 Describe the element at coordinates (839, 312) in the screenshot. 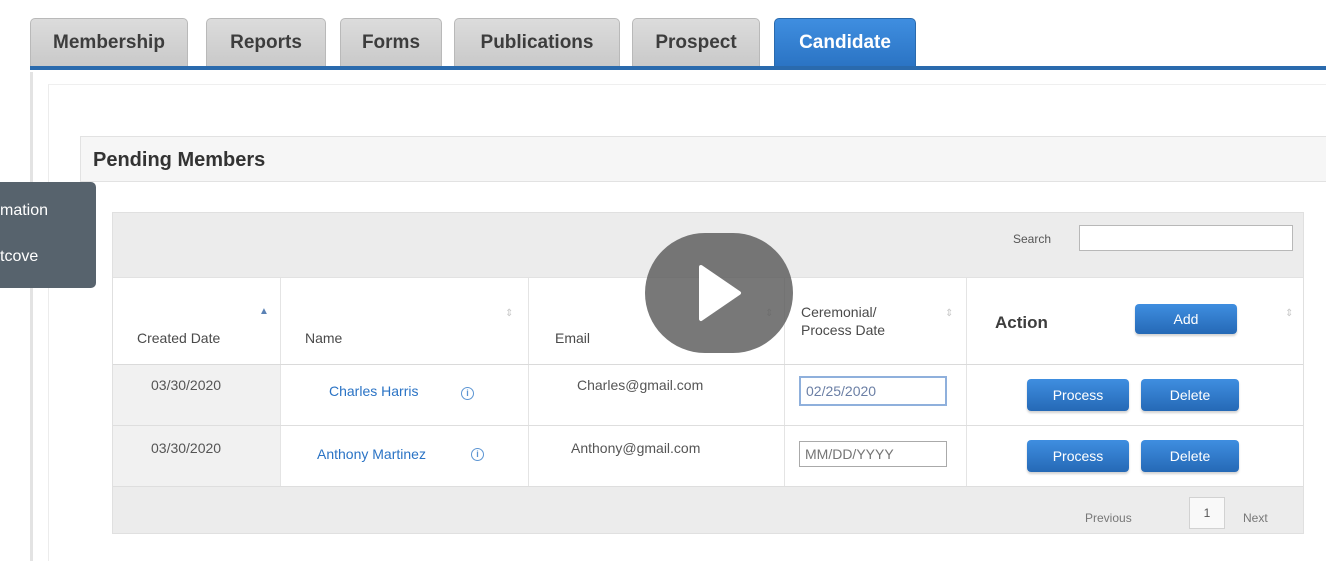

I see `header-label-line1: Ceremonial/` at that location.